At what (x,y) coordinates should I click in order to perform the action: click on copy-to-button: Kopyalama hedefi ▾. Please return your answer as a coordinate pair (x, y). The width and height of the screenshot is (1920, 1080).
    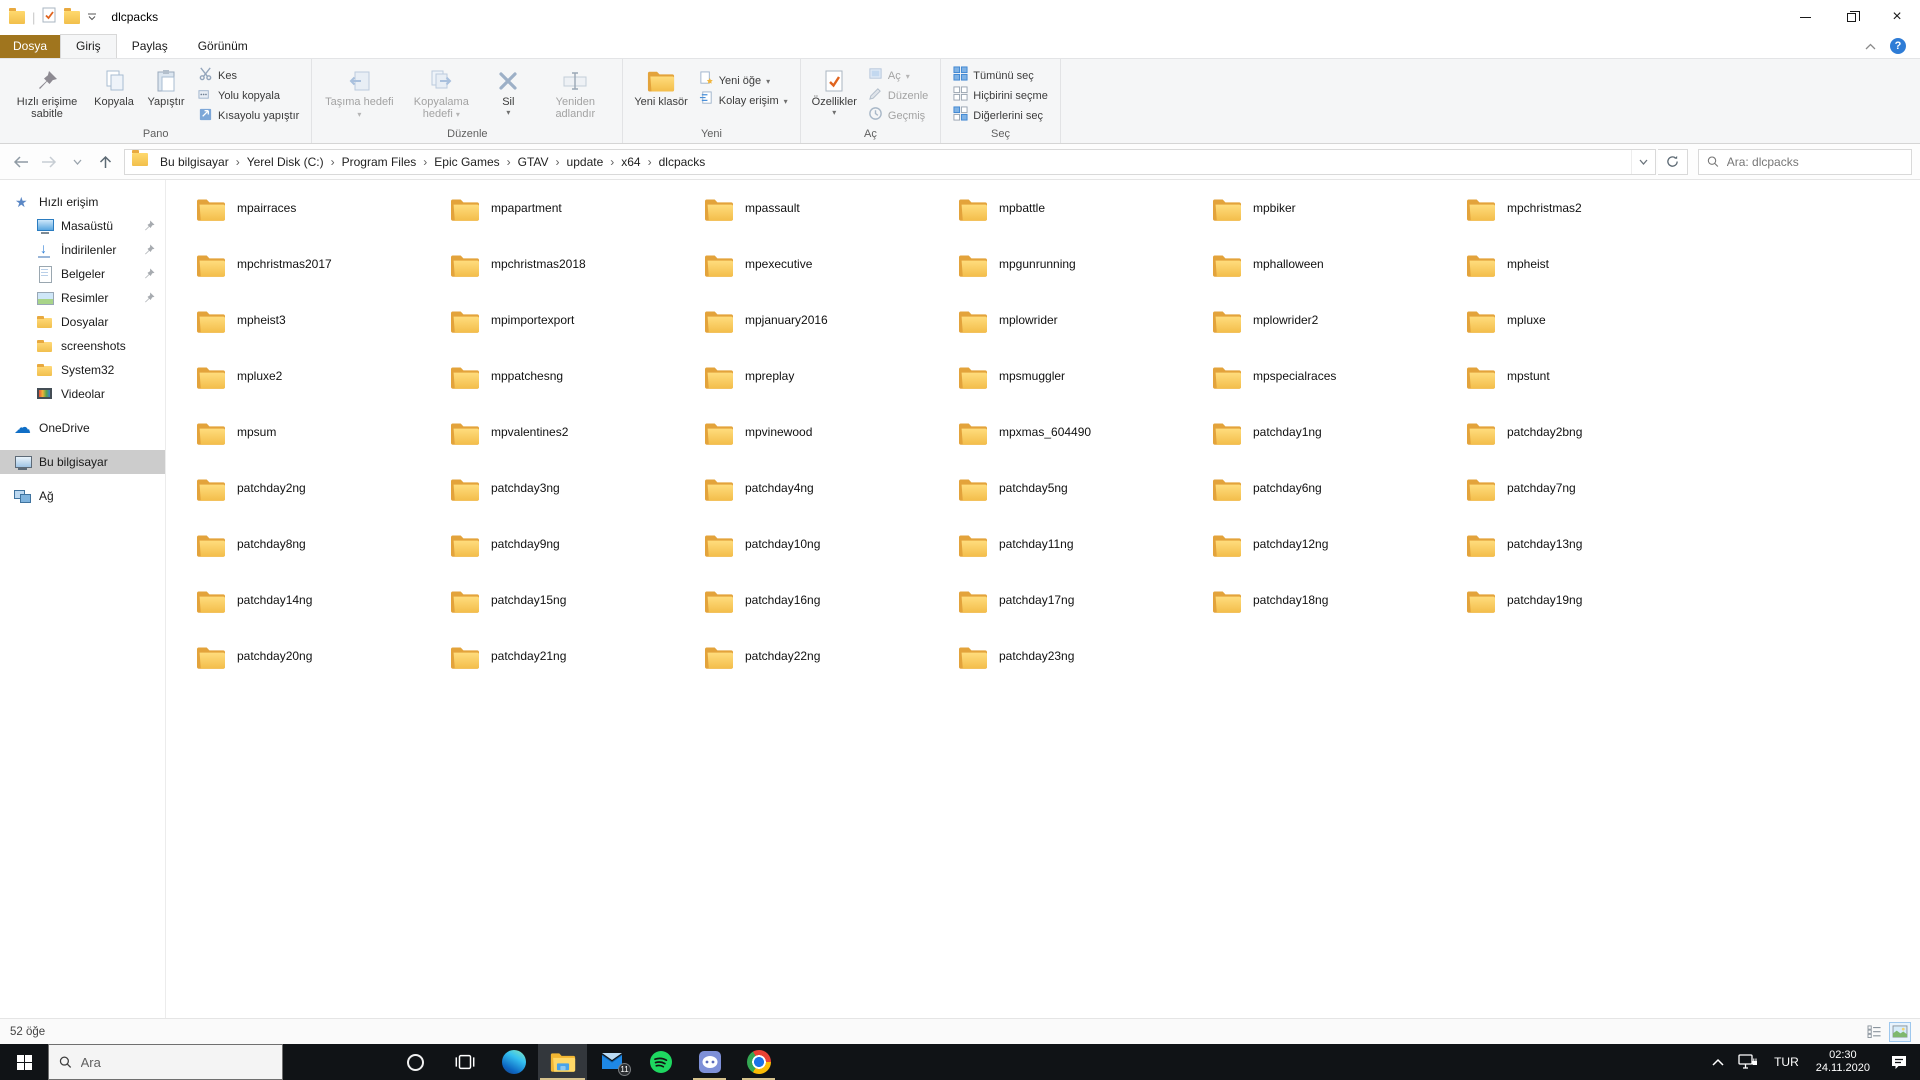
    Looking at the image, I should click on (441, 93).